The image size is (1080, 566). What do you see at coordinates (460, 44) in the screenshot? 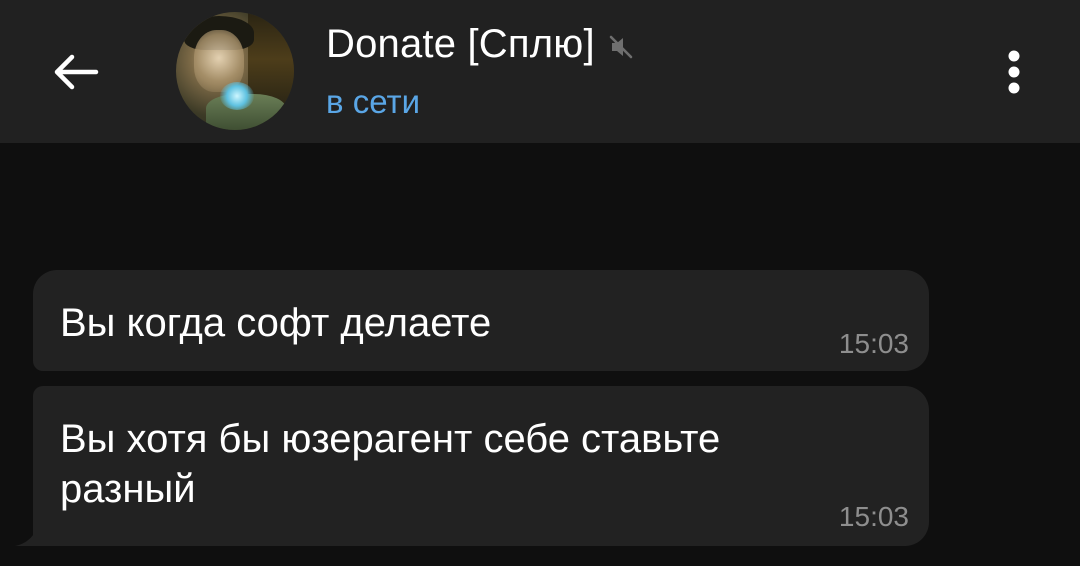
I see `chat-title: Donate [Сплю]` at bounding box center [460, 44].